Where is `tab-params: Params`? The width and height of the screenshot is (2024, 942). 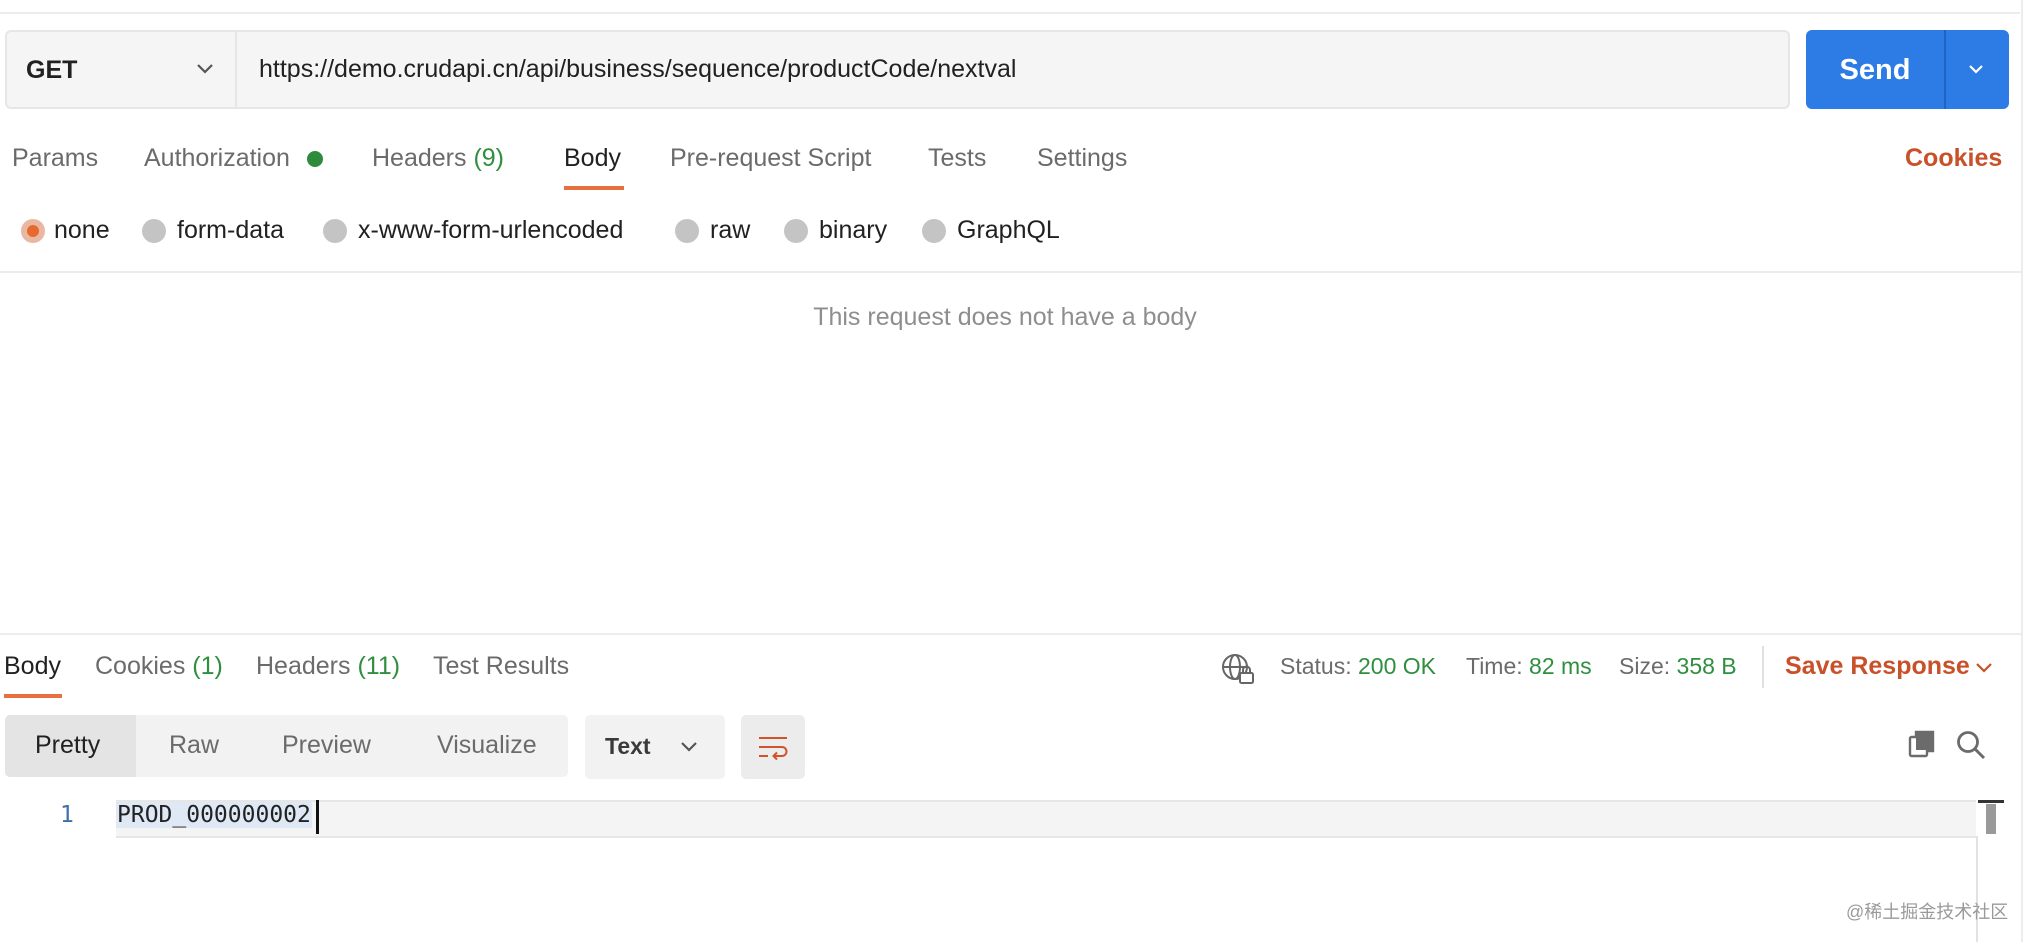 tab-params: Params is located at coordinates (55, 158).